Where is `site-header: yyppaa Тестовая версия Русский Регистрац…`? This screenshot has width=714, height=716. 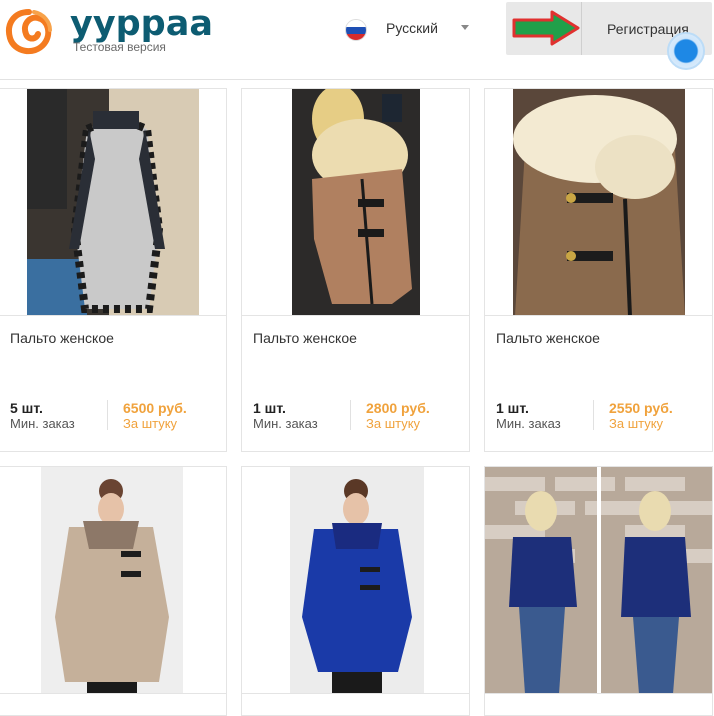
site-header: yyppaa Тестовая версия Русский Регистрац… is located at coordinates (357, 40).